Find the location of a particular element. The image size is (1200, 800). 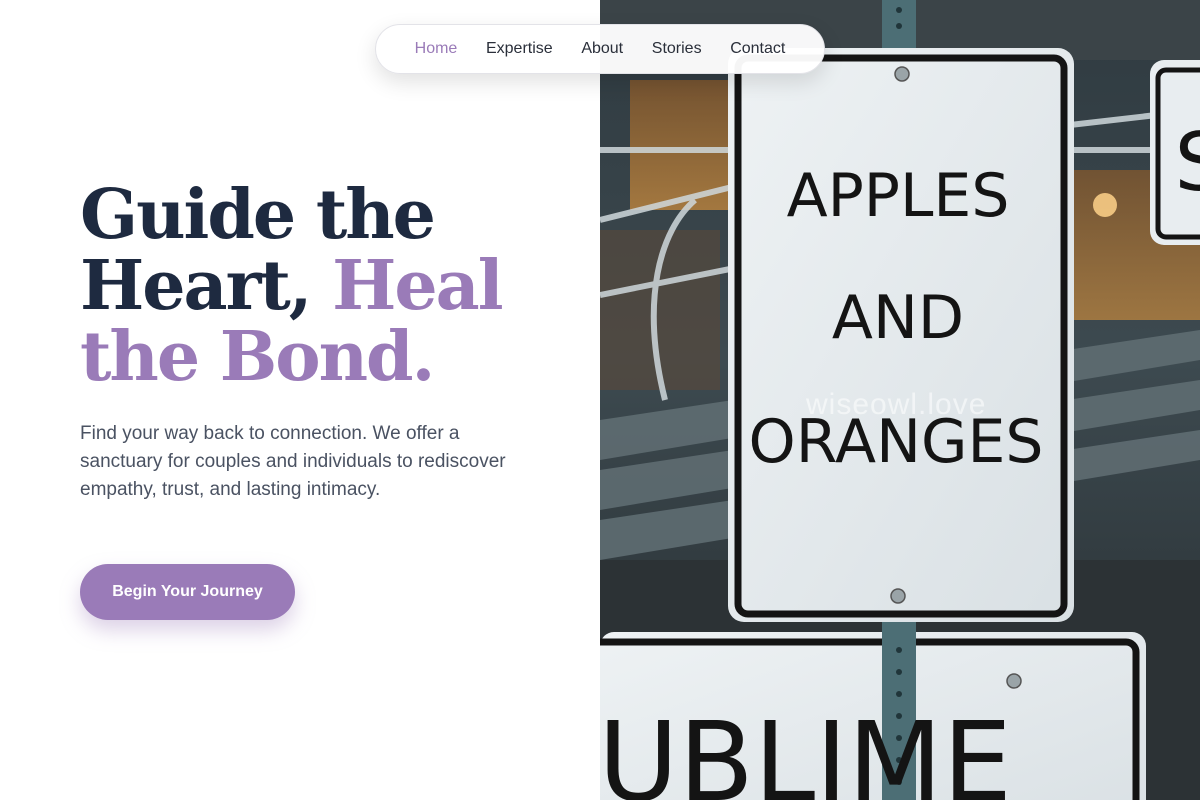

watermark-text: wiseowl.love is located at coordinates (896, 404).